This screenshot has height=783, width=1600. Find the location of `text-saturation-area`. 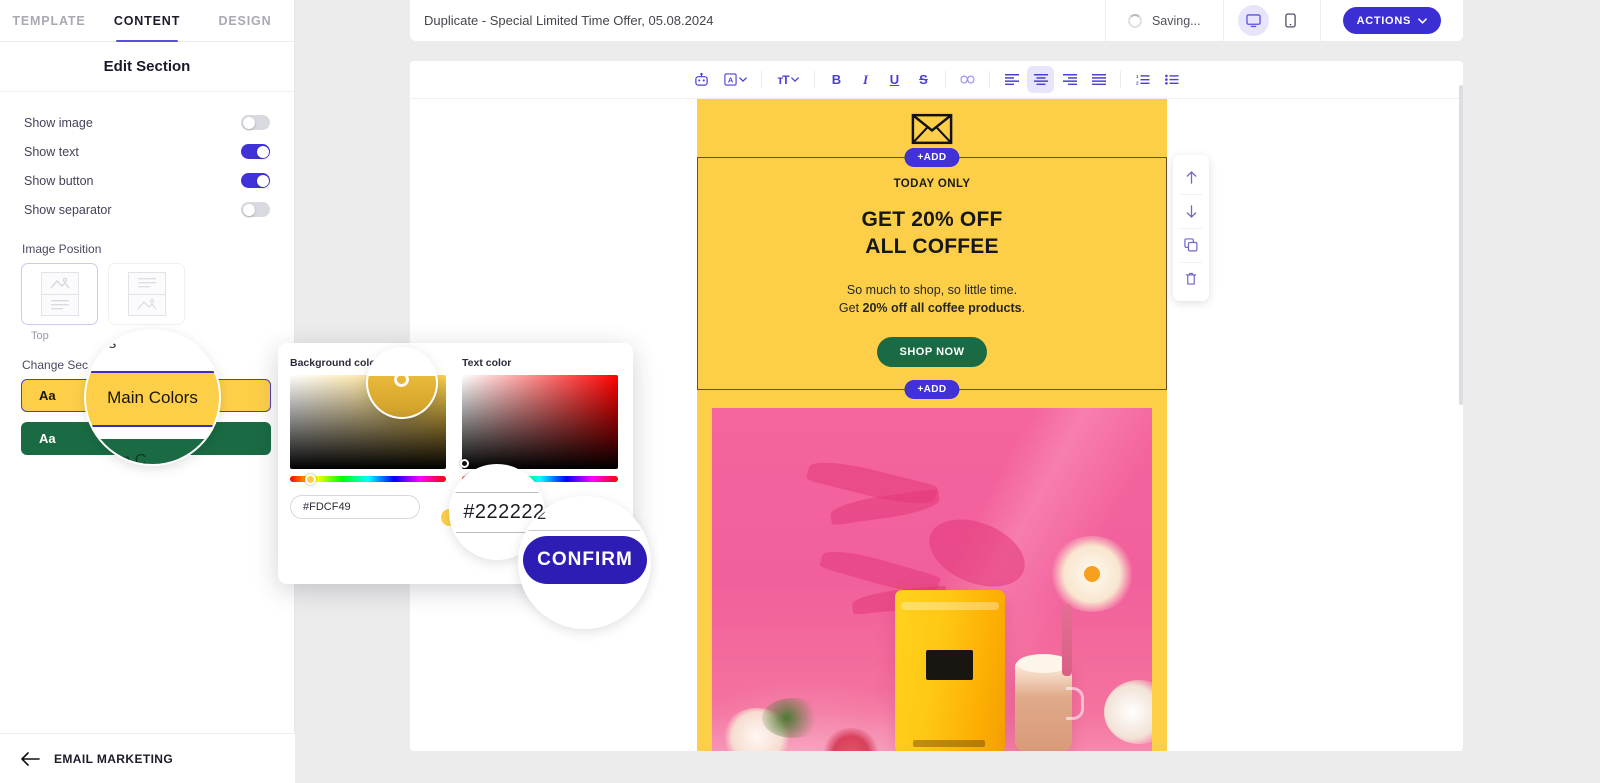

text-saturation-area is located at coordinates (539, 422).